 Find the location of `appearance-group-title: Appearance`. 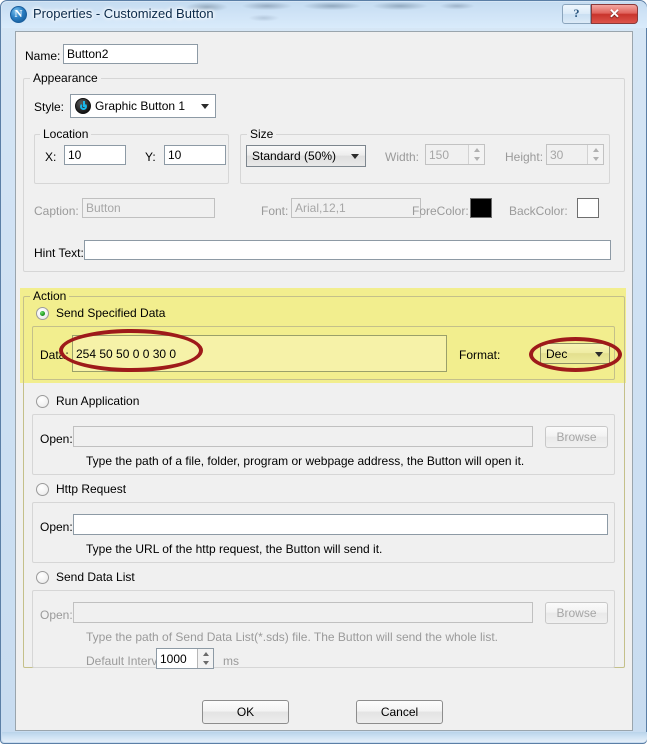

appearance-group-title: Appearance is located at coordinates (65, 78).